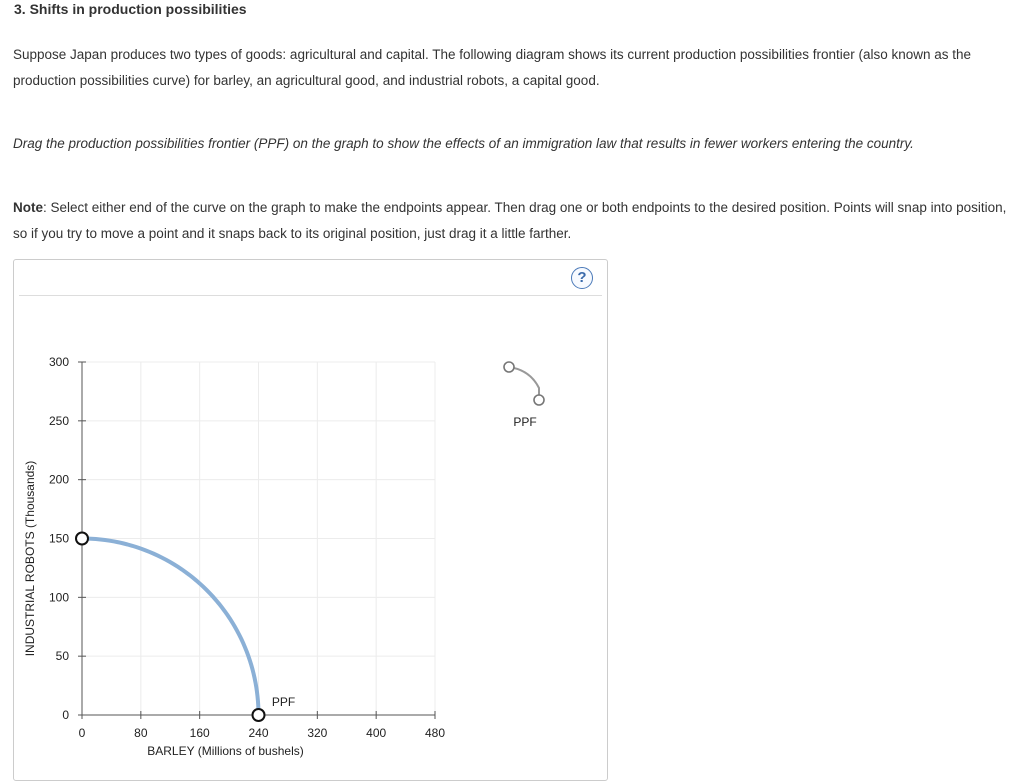 The image size is (1024, 781). Describe the element at coordinates (30, 559) in the screenshot. I see `y-axis-title: INDUSTRIAL ROBOTS (Thousands)` at that location.